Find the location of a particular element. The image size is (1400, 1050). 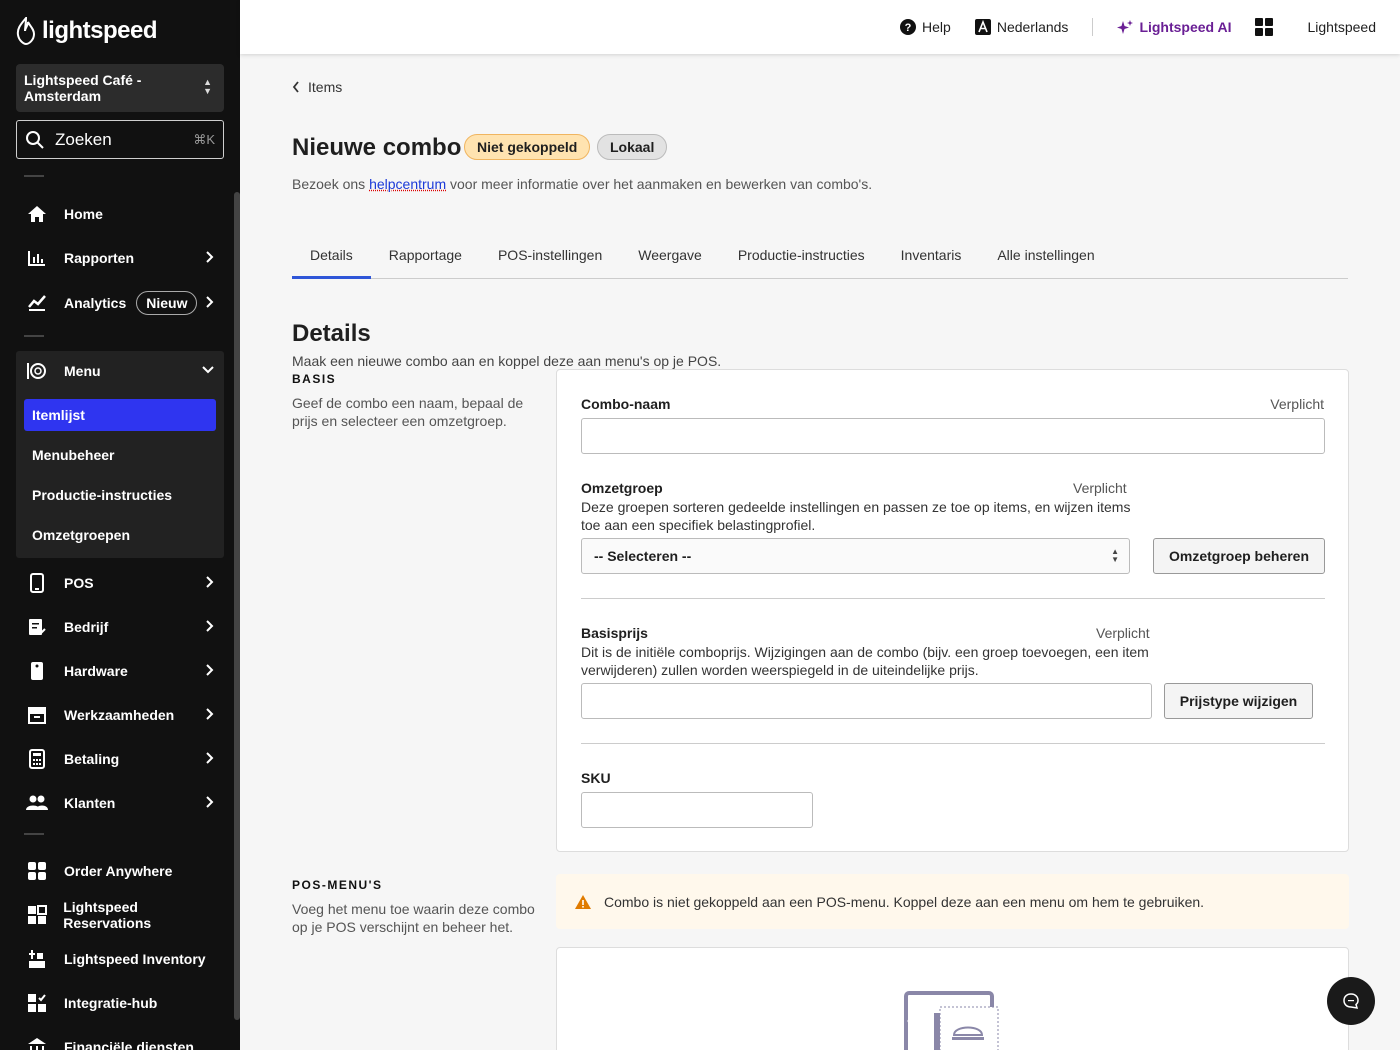

sidebar-item-operations: Werkzaamheden is located at coordinates (120, 715).